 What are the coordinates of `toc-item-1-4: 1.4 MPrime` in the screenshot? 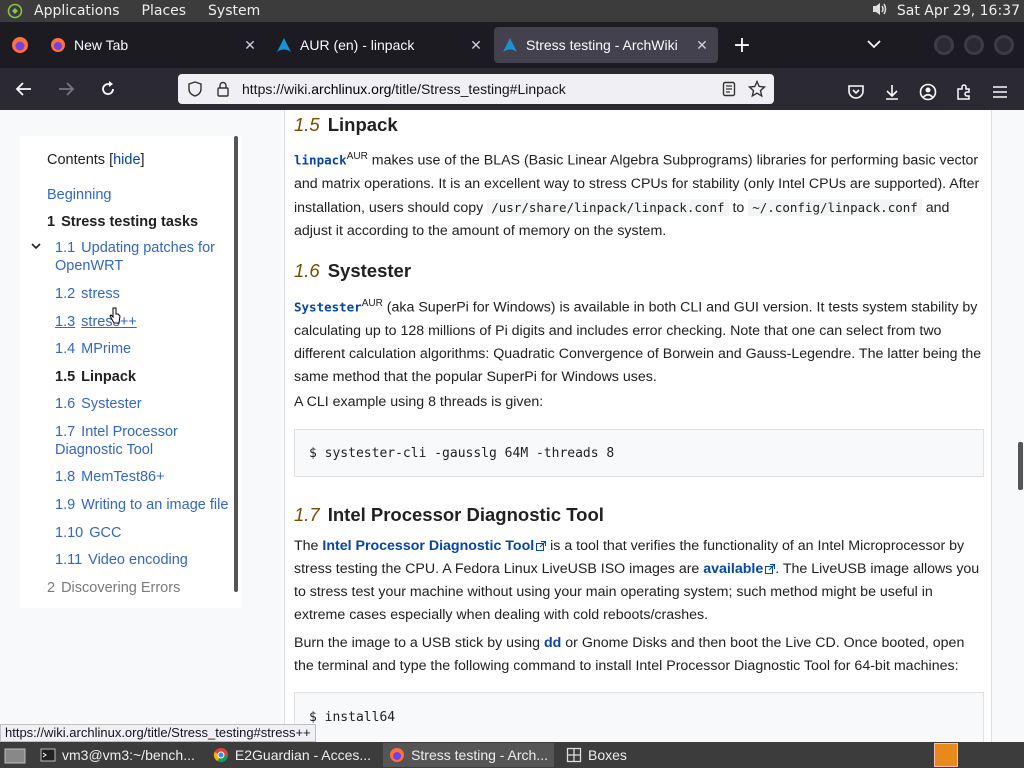 It's located at (93, 349).